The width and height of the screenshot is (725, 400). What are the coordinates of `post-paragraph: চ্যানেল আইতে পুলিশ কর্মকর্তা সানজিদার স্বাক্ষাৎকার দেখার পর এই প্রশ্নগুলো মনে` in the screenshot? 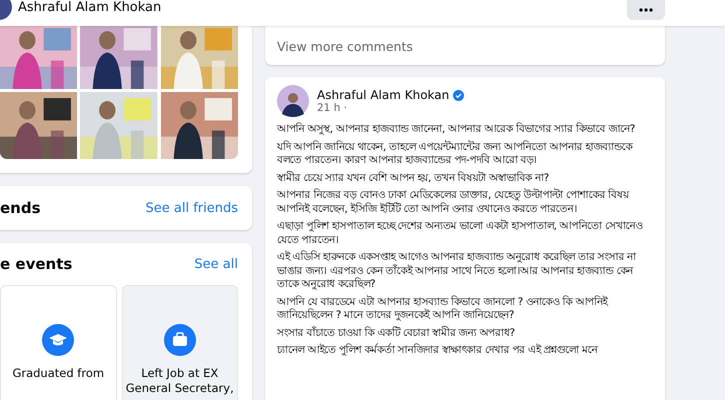 It's located at (438, 351).